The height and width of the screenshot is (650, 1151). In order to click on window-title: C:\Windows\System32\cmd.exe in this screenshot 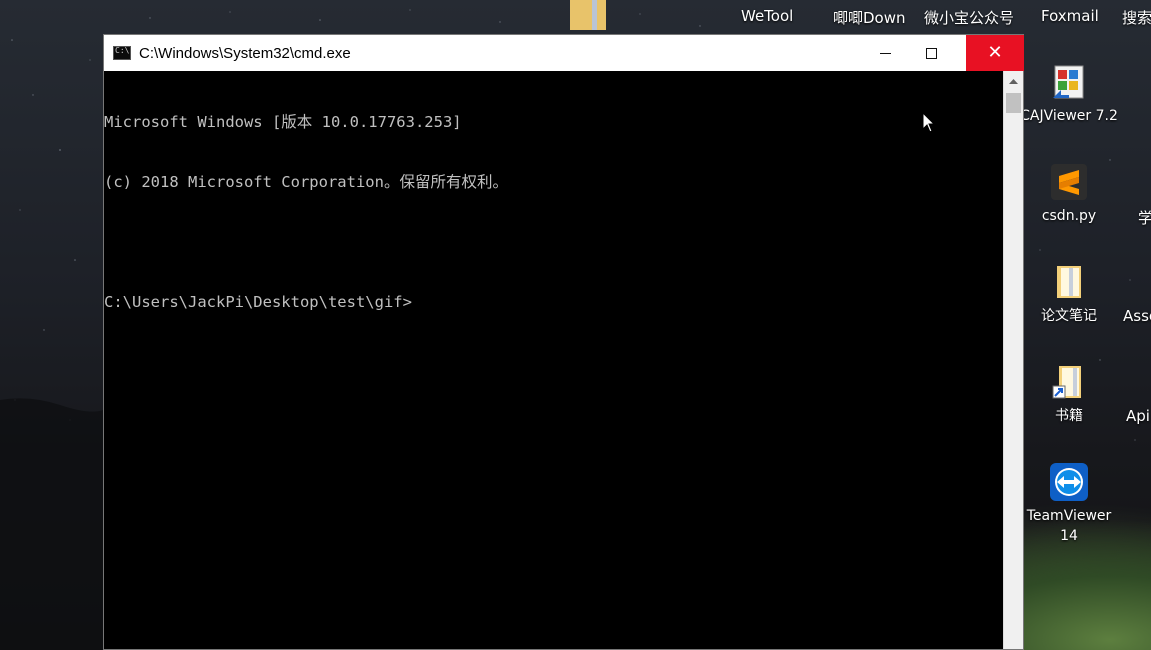, I will do `click(245, 53)`.